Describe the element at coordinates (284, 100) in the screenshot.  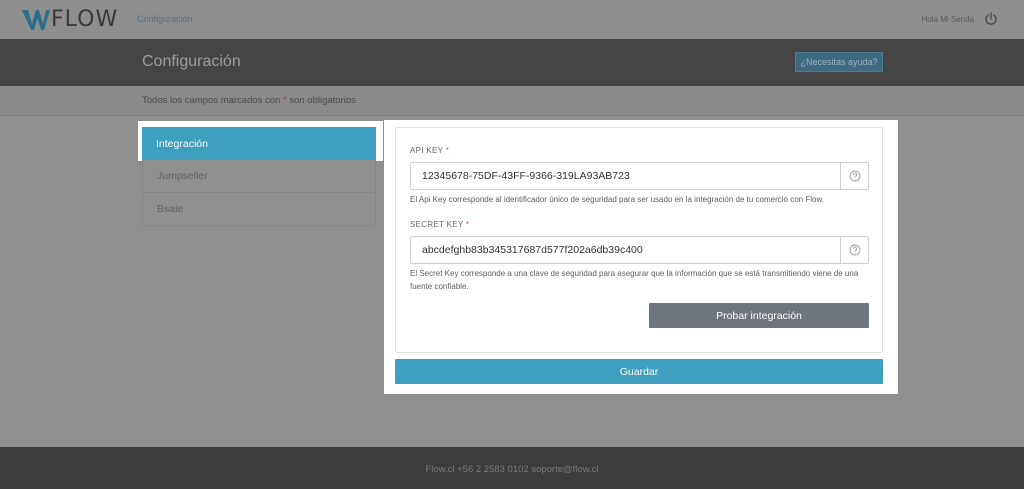
I see `required-star: *` at that location.